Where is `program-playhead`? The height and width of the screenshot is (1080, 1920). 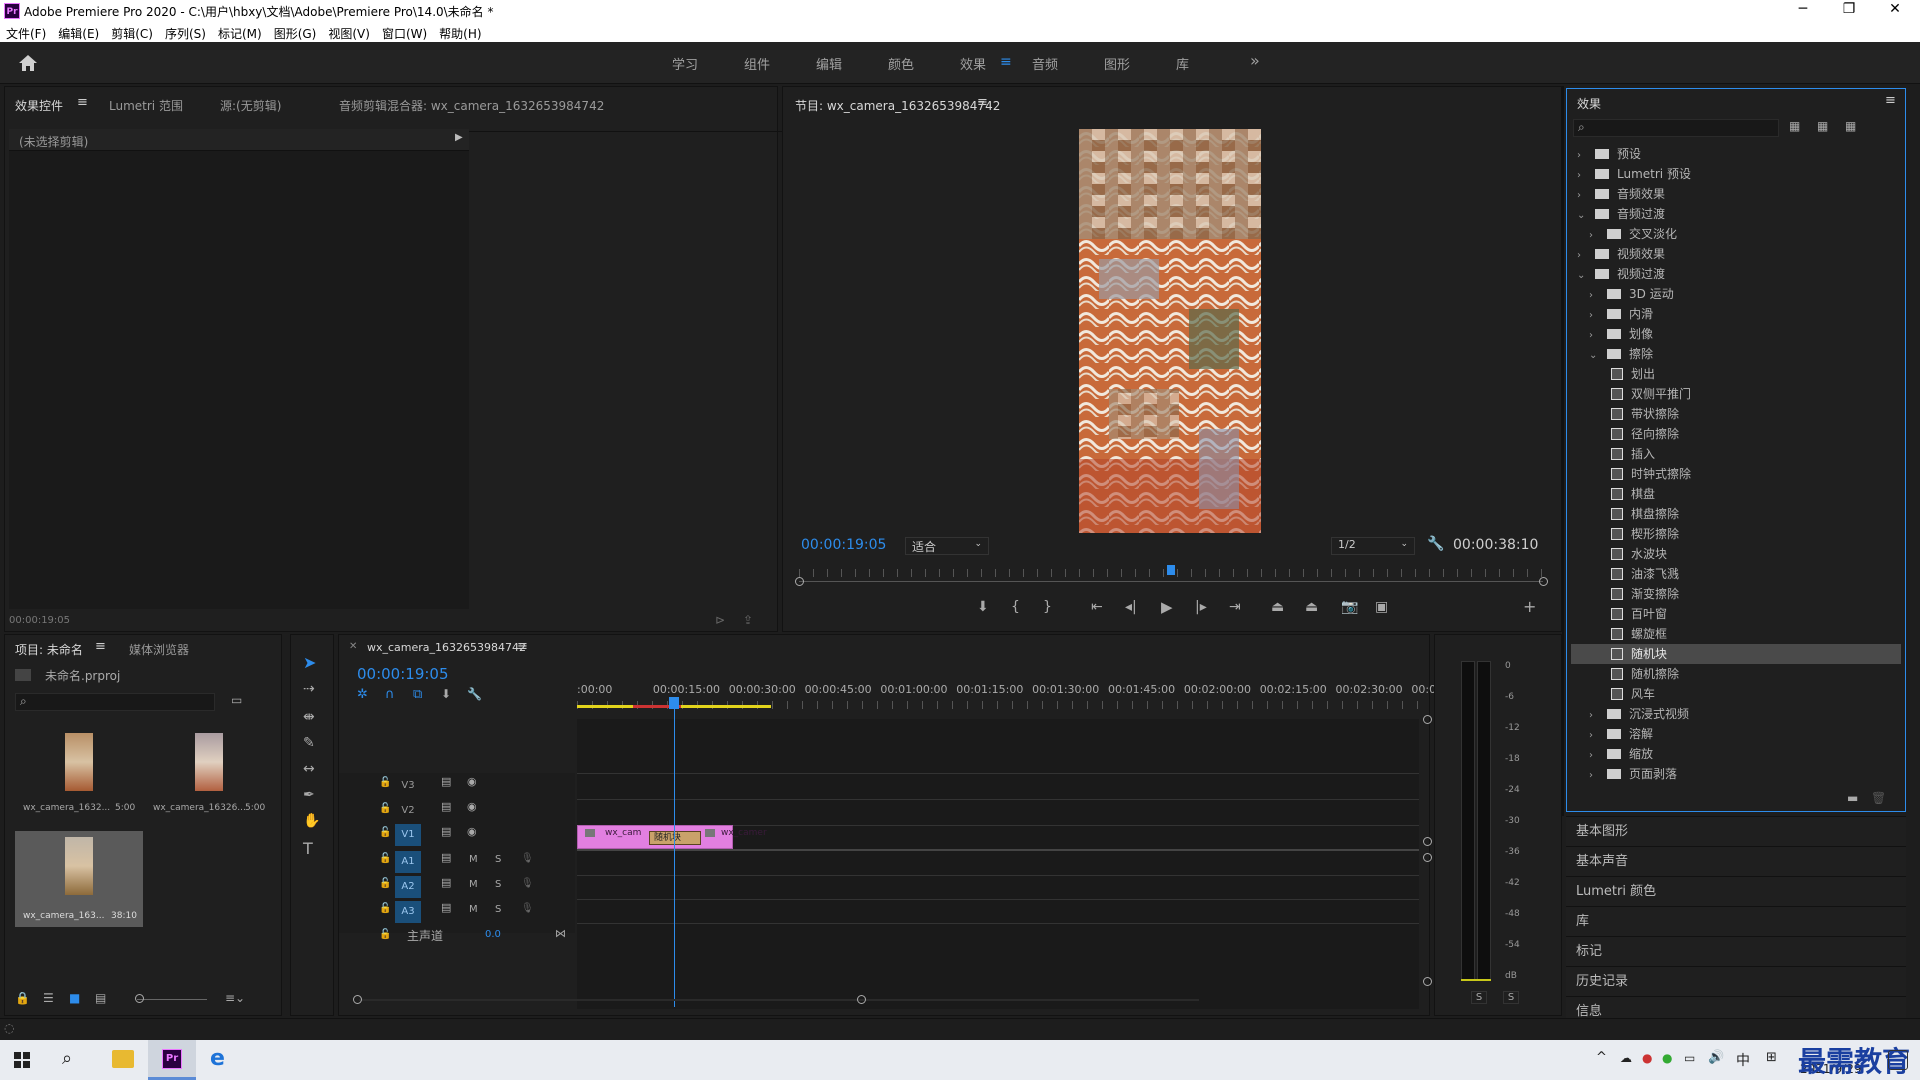 program-playhead is located at coordinates (1171, 570).